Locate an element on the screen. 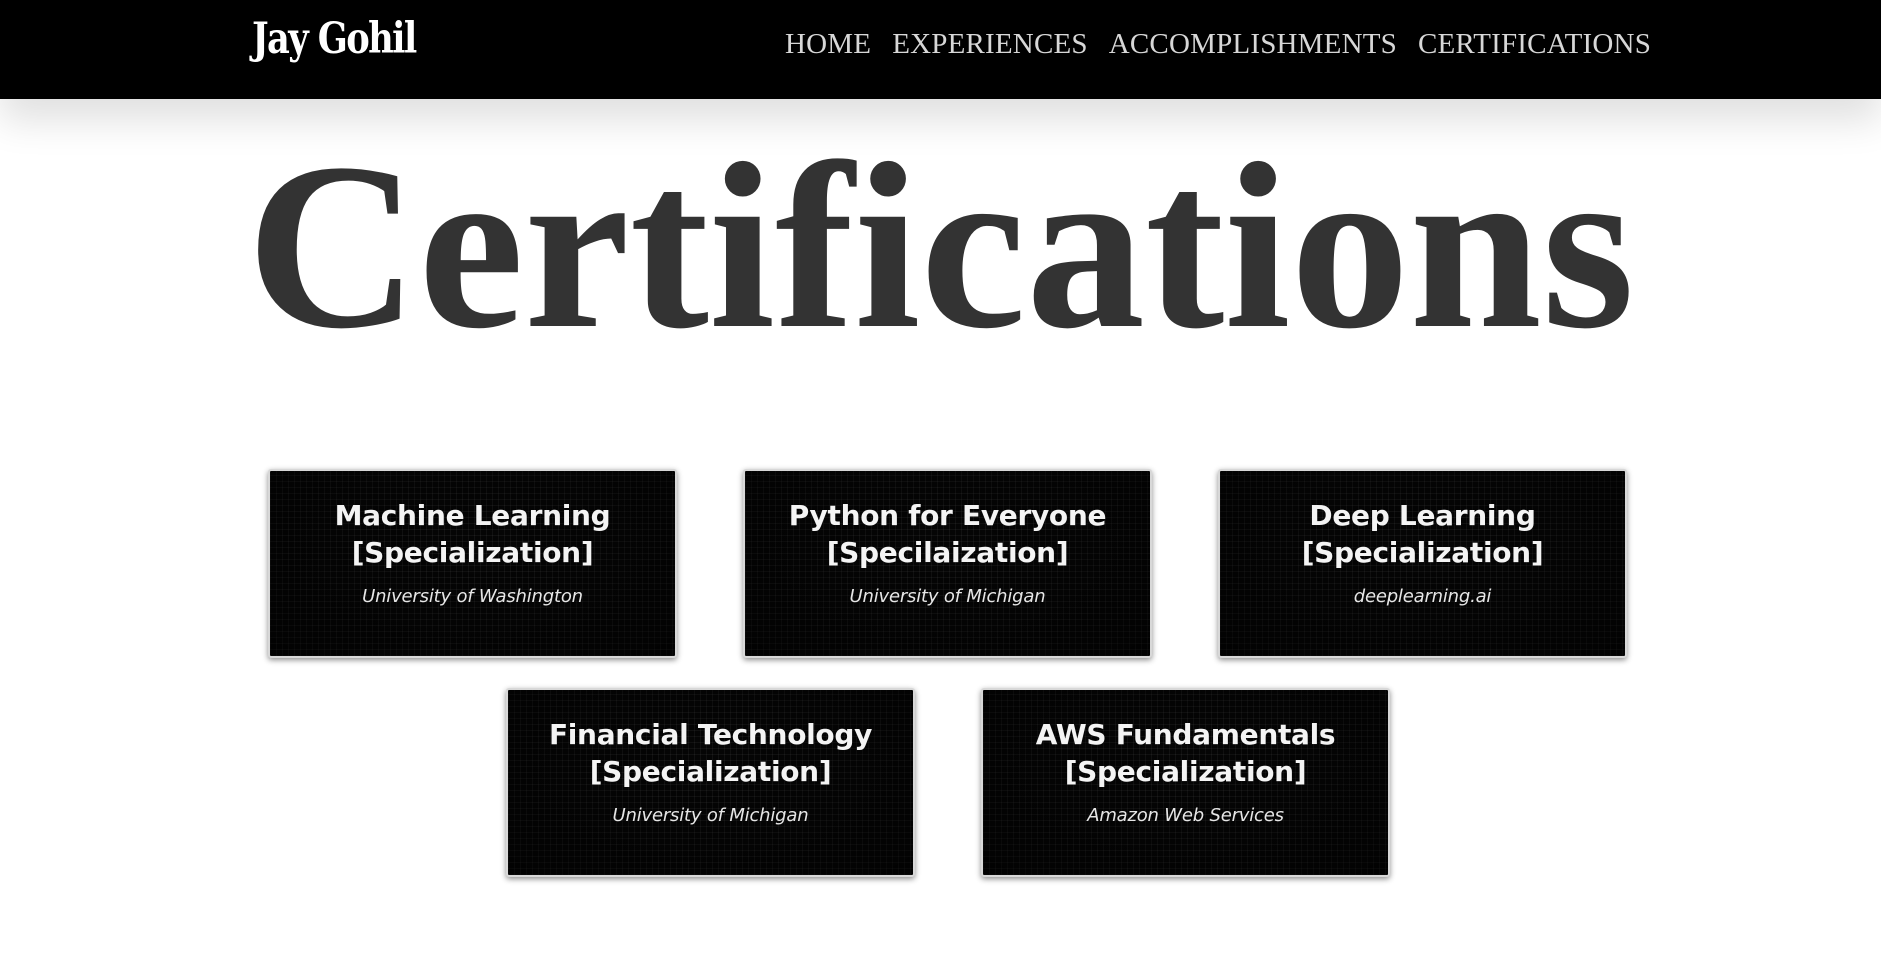 This screenshot has width=1881, height=967. card-title-line1: AWS Fundamentals is located at coordinates (1185, 734).